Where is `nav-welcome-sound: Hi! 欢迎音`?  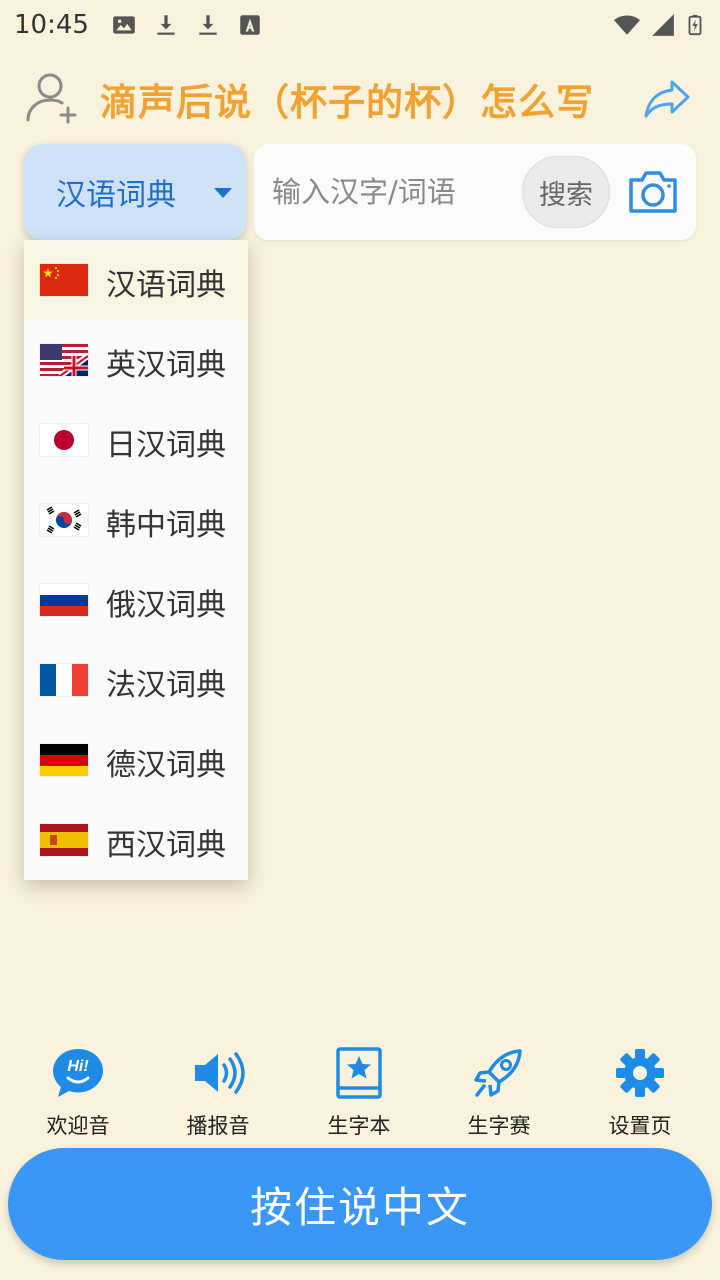
nav-welcome-sound: Hi! 欢迎音 is located at coordinates (78, 1094).